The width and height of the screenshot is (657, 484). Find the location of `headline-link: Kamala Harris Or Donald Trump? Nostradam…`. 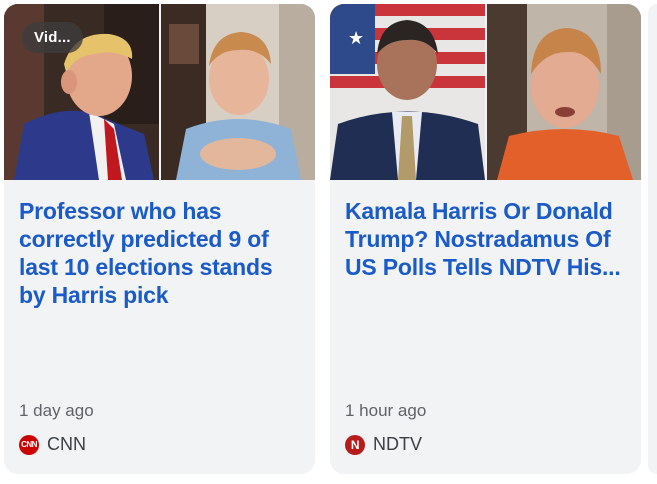

headline-link: Kamala Harris Or Donald Trump? Nostradam… is located at coordinates (487, 239).